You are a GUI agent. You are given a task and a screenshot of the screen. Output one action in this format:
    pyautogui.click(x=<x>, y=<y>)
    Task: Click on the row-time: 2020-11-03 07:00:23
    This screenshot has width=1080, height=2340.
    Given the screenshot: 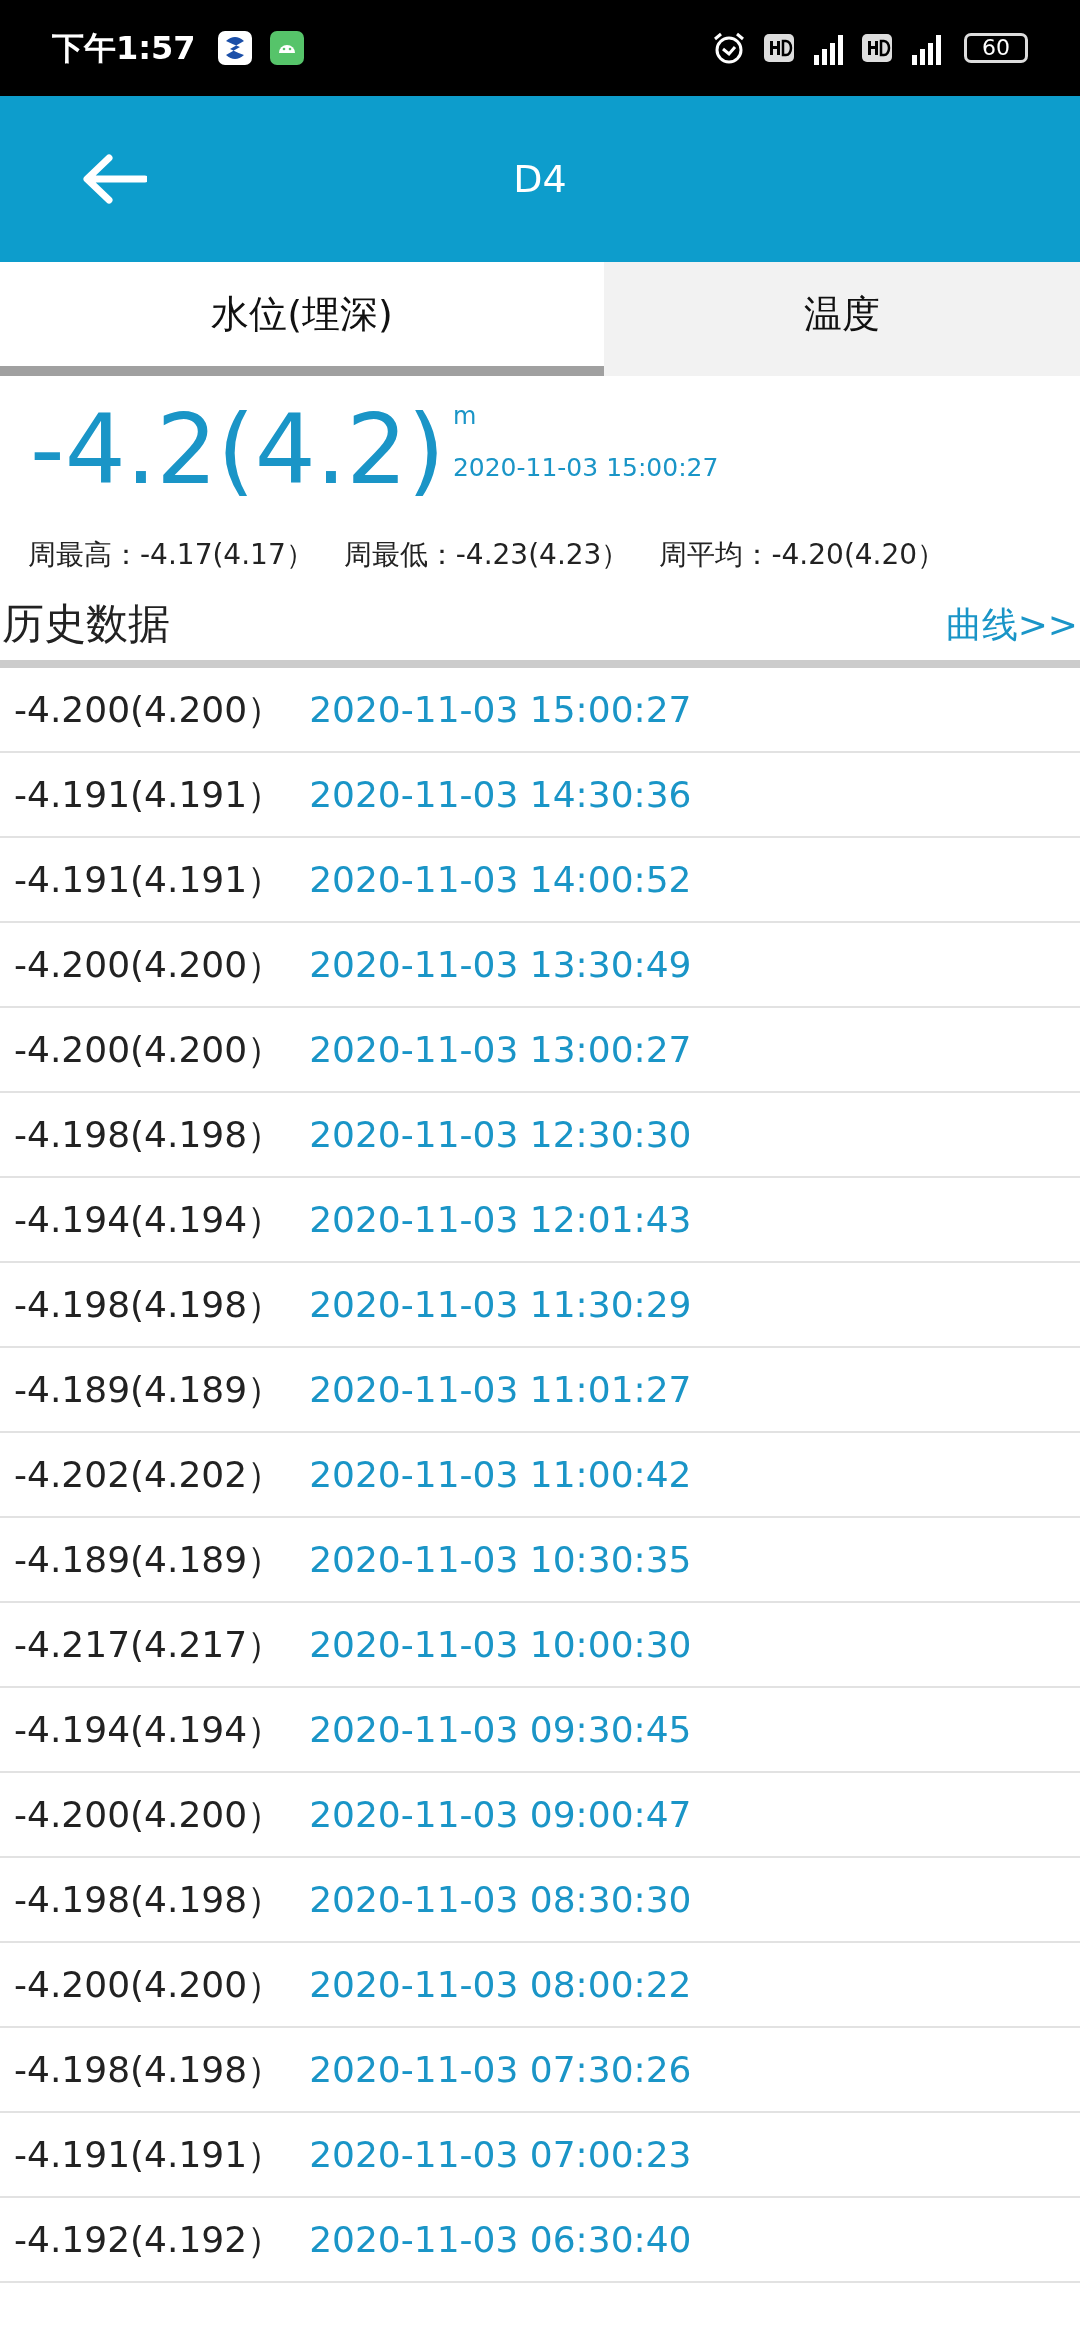 What is the action you would take?
    pyautogui.click(x=500, y=2154)
    